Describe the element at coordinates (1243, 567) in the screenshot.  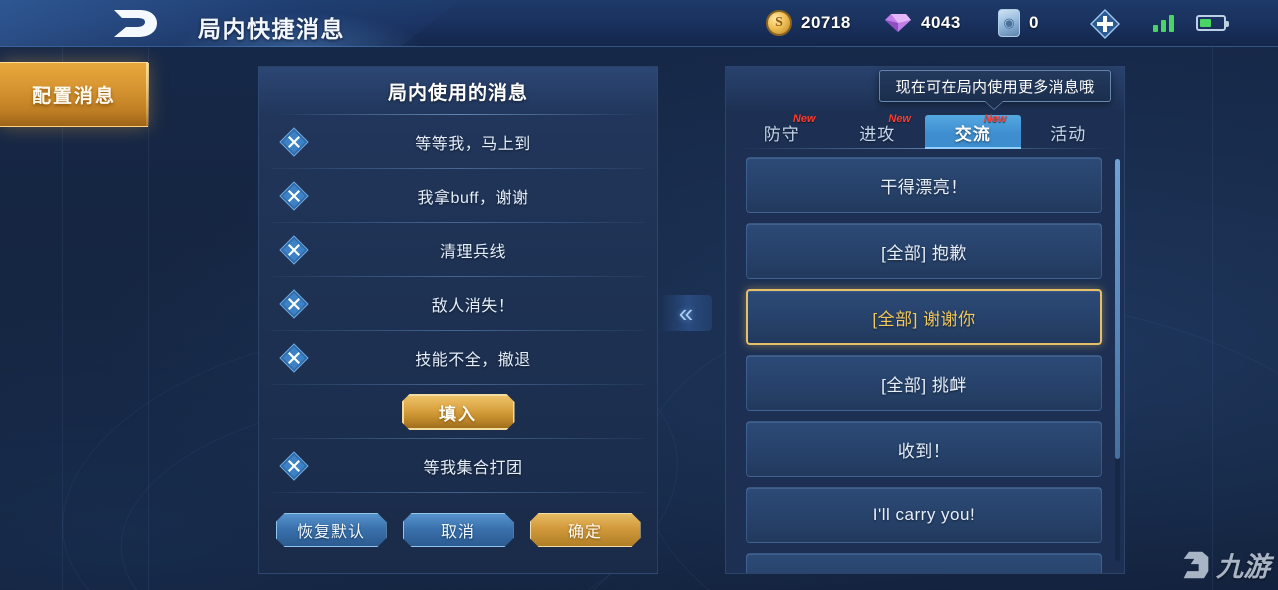
I see `watermark-text: 九游` at that location.